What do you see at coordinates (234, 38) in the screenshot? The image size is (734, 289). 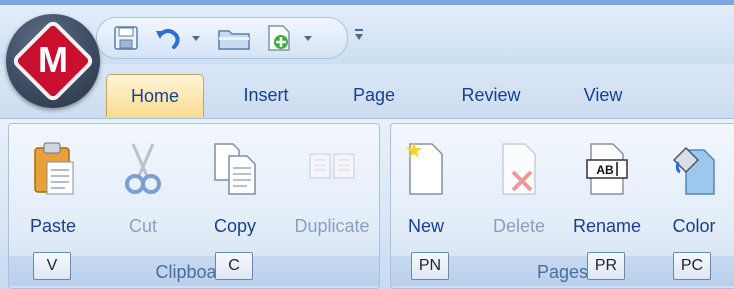 I see `open-folder-icon` at bounding box center [234, 38].